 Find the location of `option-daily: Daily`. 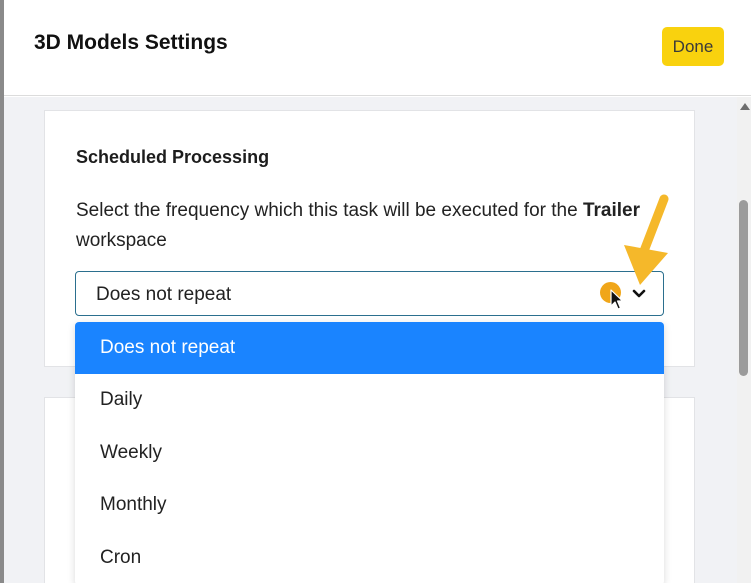

option-daily: Daily is located at coordinates (369, 400).